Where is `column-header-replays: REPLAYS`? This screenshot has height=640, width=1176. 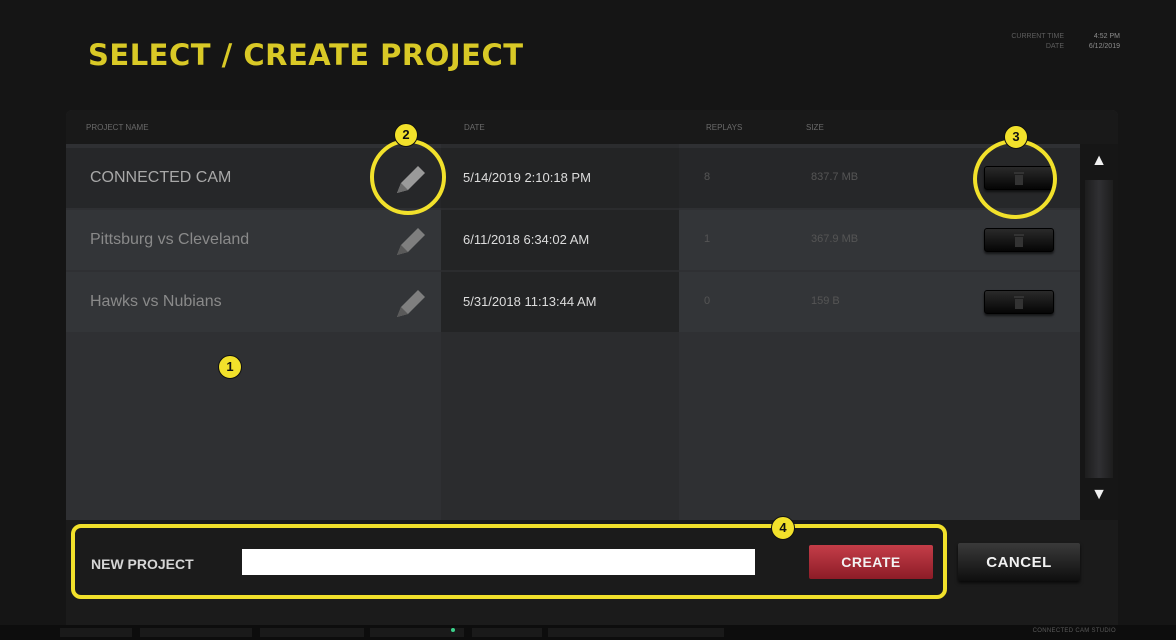
column-header-replays: REPLAYS is located at coordinates (724, 127).